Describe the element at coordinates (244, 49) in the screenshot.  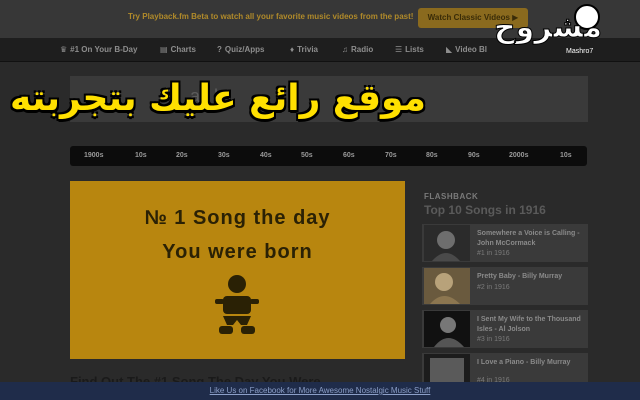
I see `nav-label: Quiz/Apps` at that location.